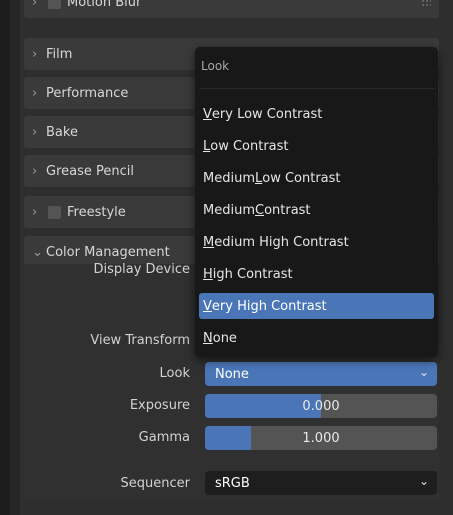 This screenshot has height=515, width=453. I want to click on section-label: Grease Pencil, so click(90, 171).